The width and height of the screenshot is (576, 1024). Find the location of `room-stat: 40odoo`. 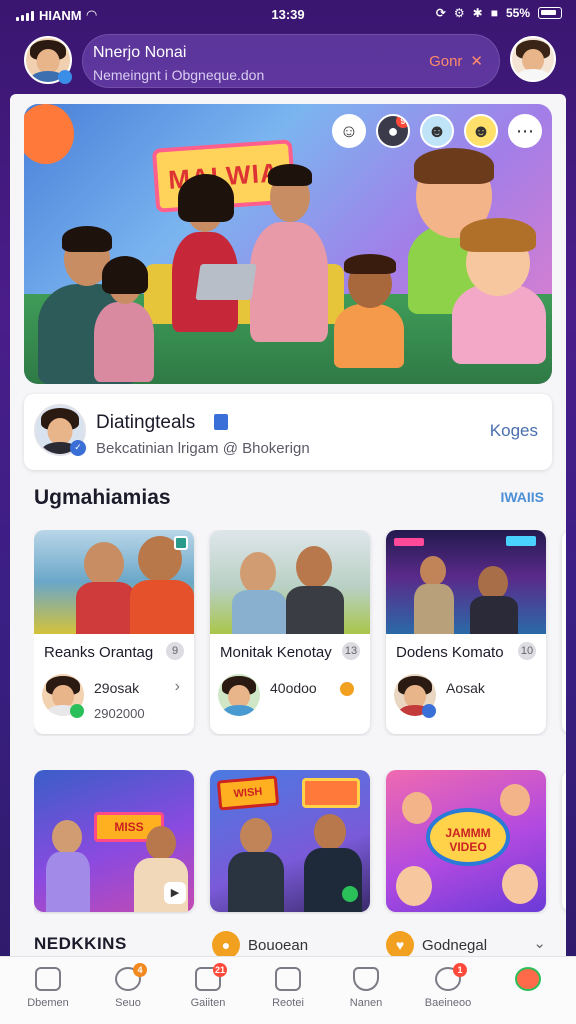

room-stat: 40odoo is located at coordinates (293, 688).